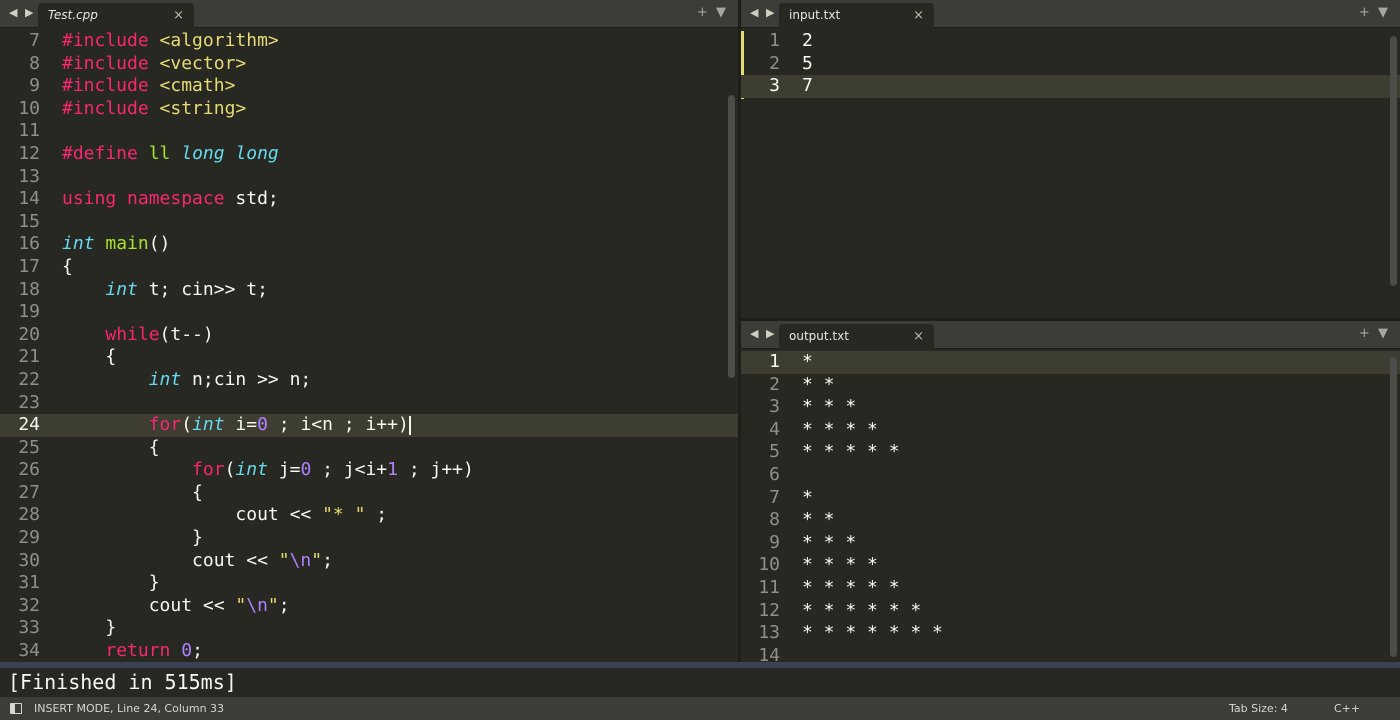 The width and height of the screenshot is (1400, 720). Describe the element at coordinates (369, 380) in the screenshot. I see `editor-line: 22 int n;cin >> n;` at that location.